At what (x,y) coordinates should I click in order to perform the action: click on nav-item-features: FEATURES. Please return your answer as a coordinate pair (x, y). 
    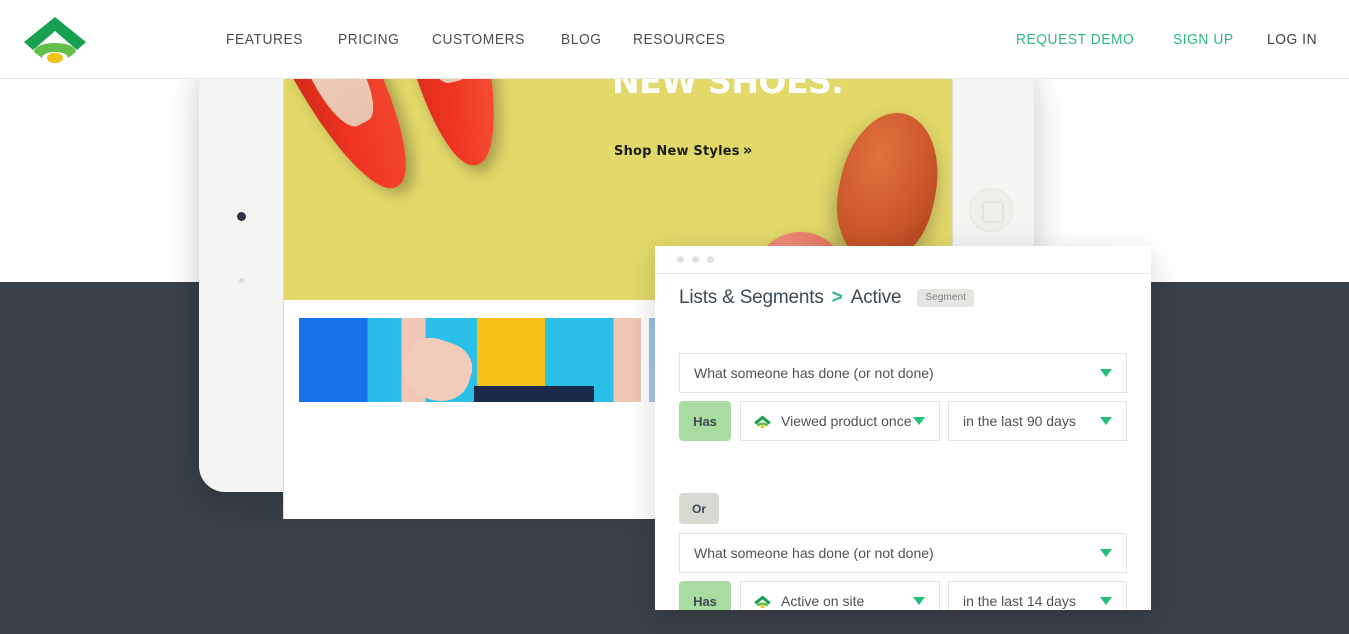
    Looking at the image, I should click on (264, 39).